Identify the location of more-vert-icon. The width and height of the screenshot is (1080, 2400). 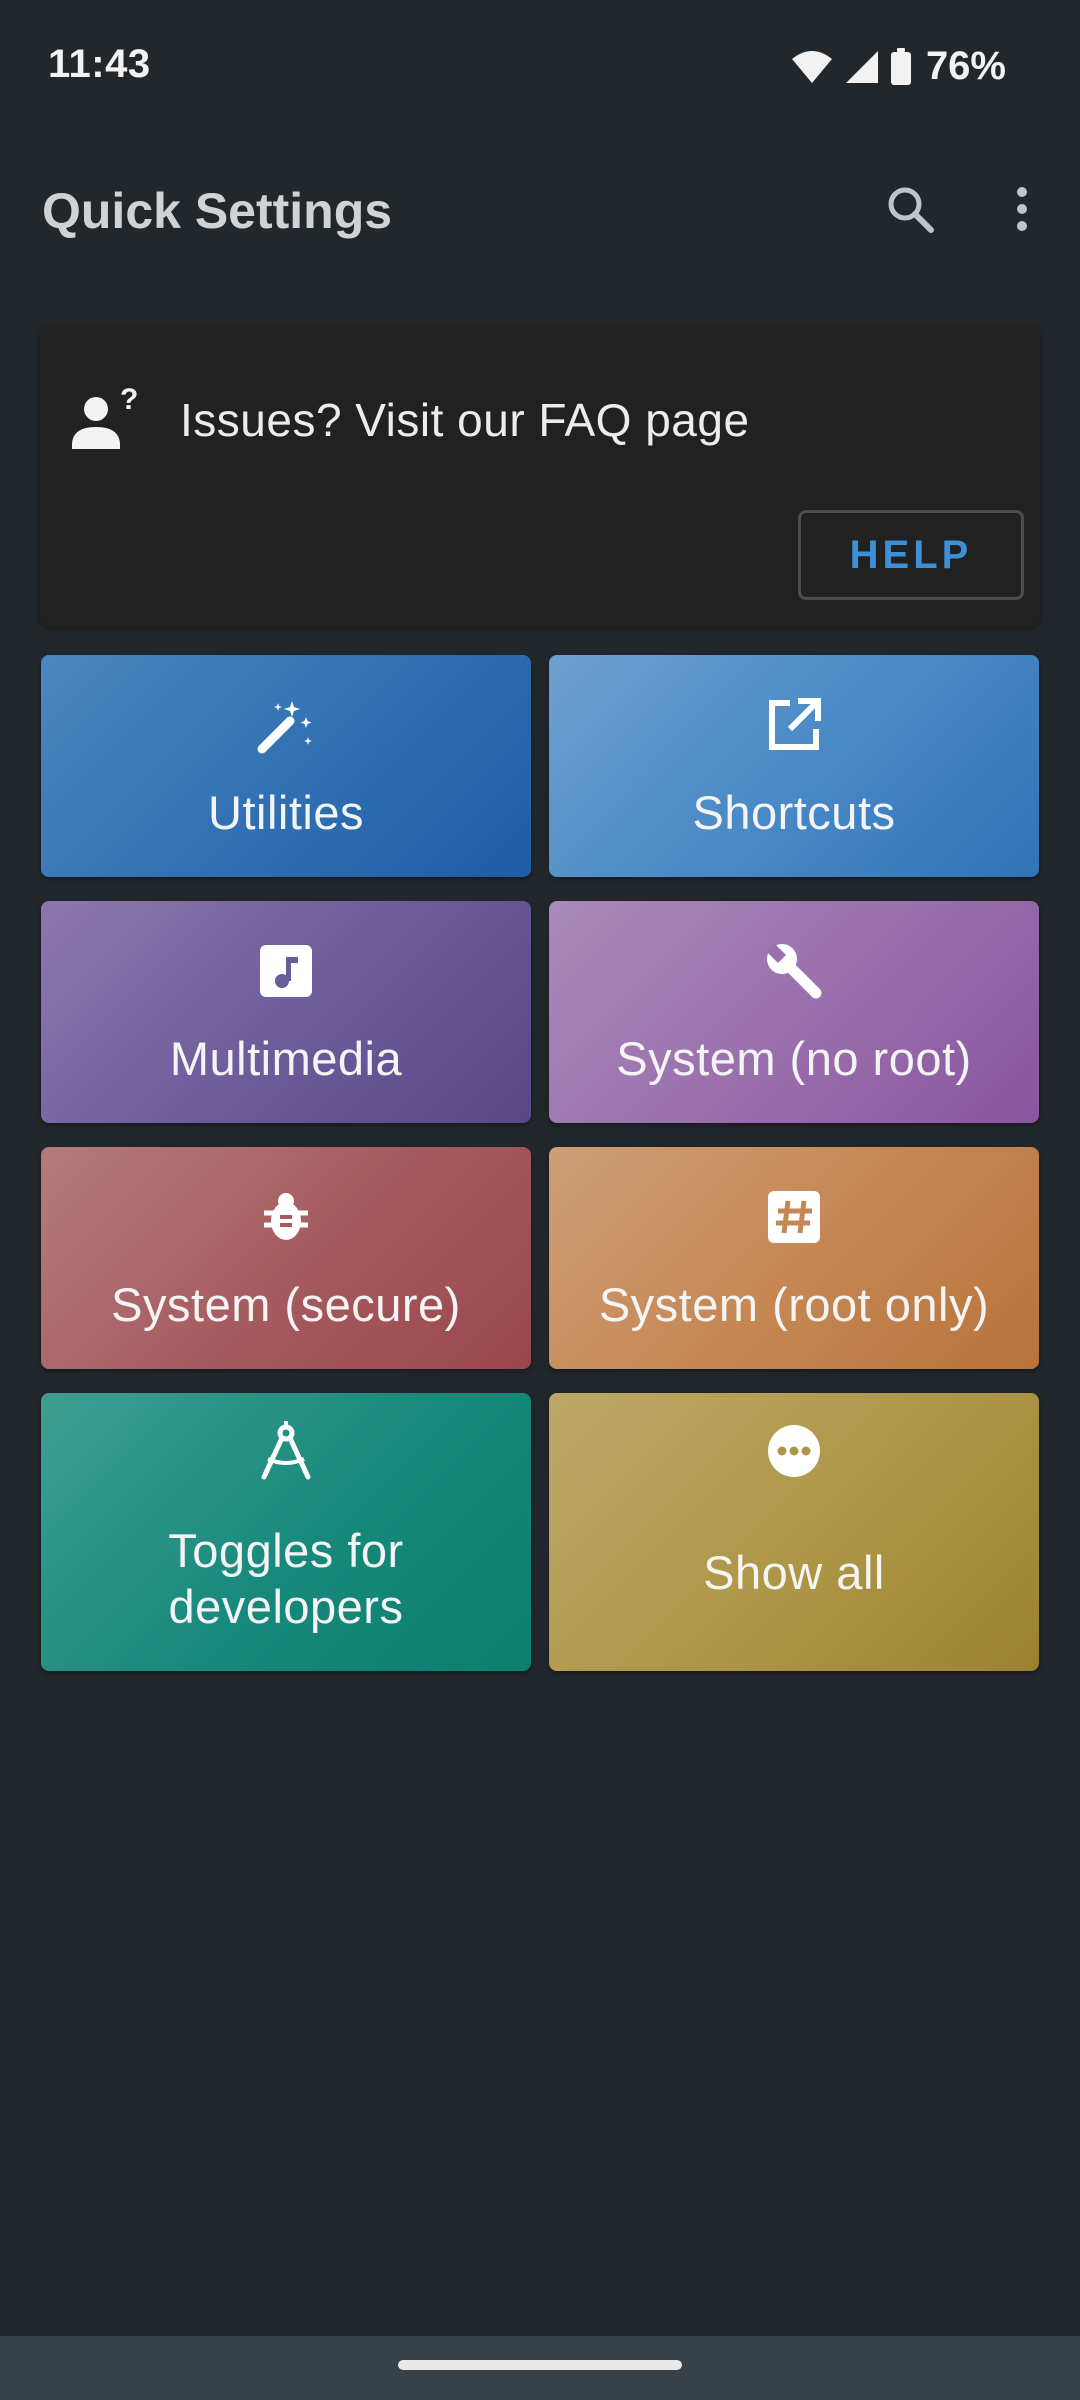
(1022, 209).